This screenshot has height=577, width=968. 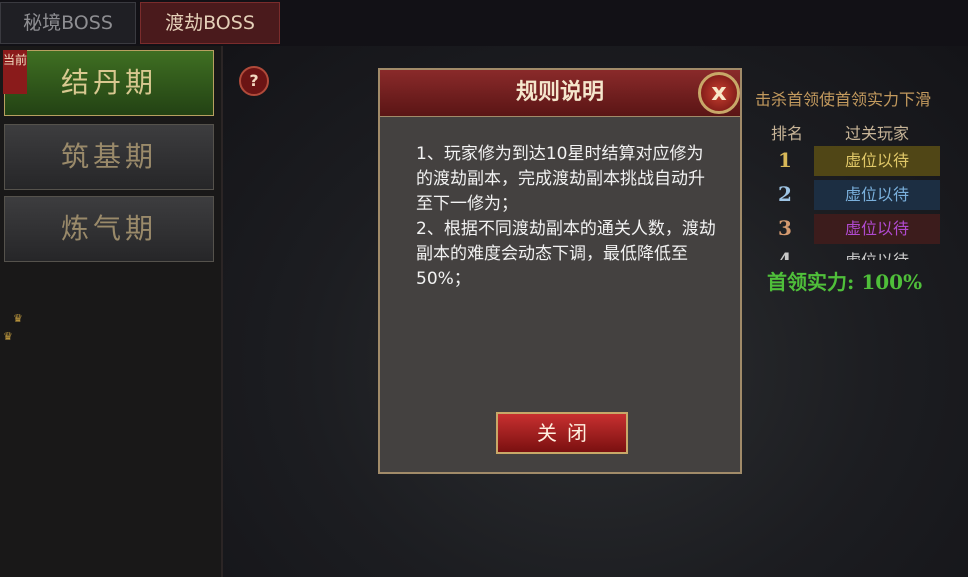 What do you see at coordinates (566, 254) in the screenshot?
I see `rule-item: 2、根据不同渡劫副本的通关人数，渡劫副本的难度会动态下调，最低降低至50%；` at bounding box center [566, 254].